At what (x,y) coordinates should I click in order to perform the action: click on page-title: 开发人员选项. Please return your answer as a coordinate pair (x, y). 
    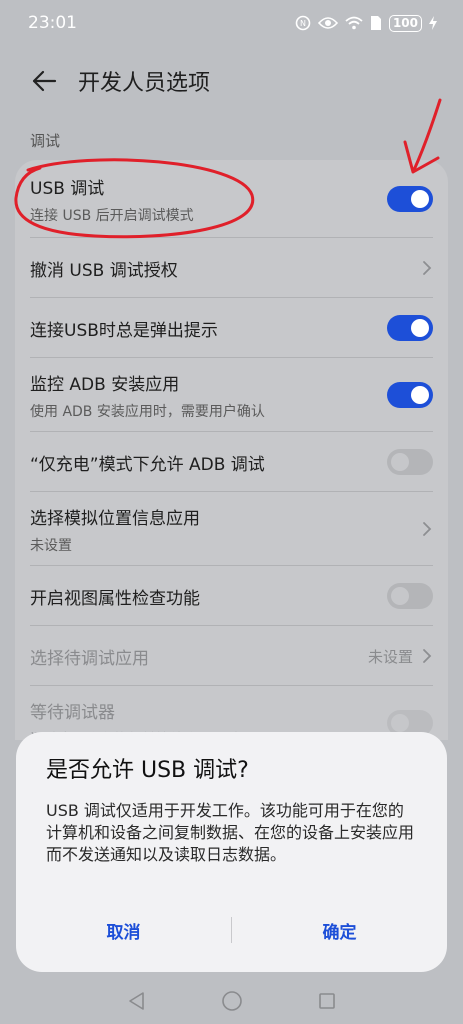
    Looking at the image, I should click on (144, 83).